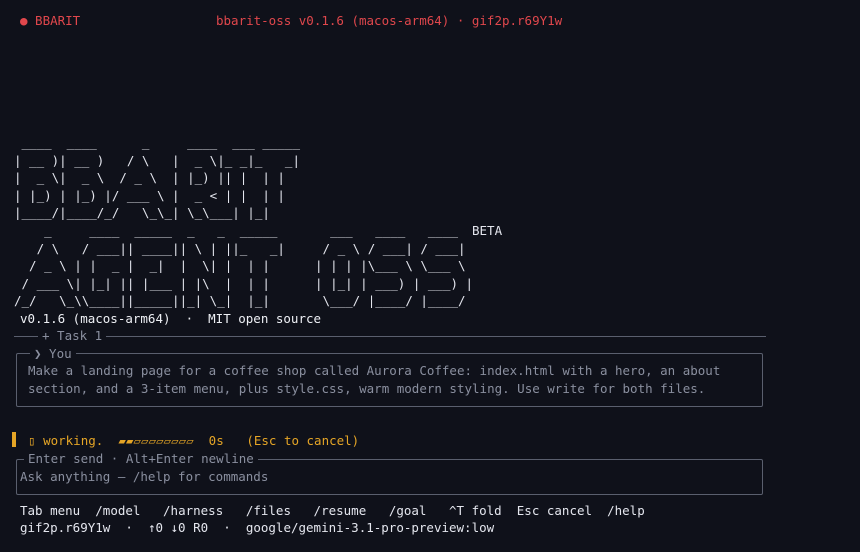 The width and height of the screenshot is (860, 552). I want to click on app-name: ● BBARIT, so click(50, 20).